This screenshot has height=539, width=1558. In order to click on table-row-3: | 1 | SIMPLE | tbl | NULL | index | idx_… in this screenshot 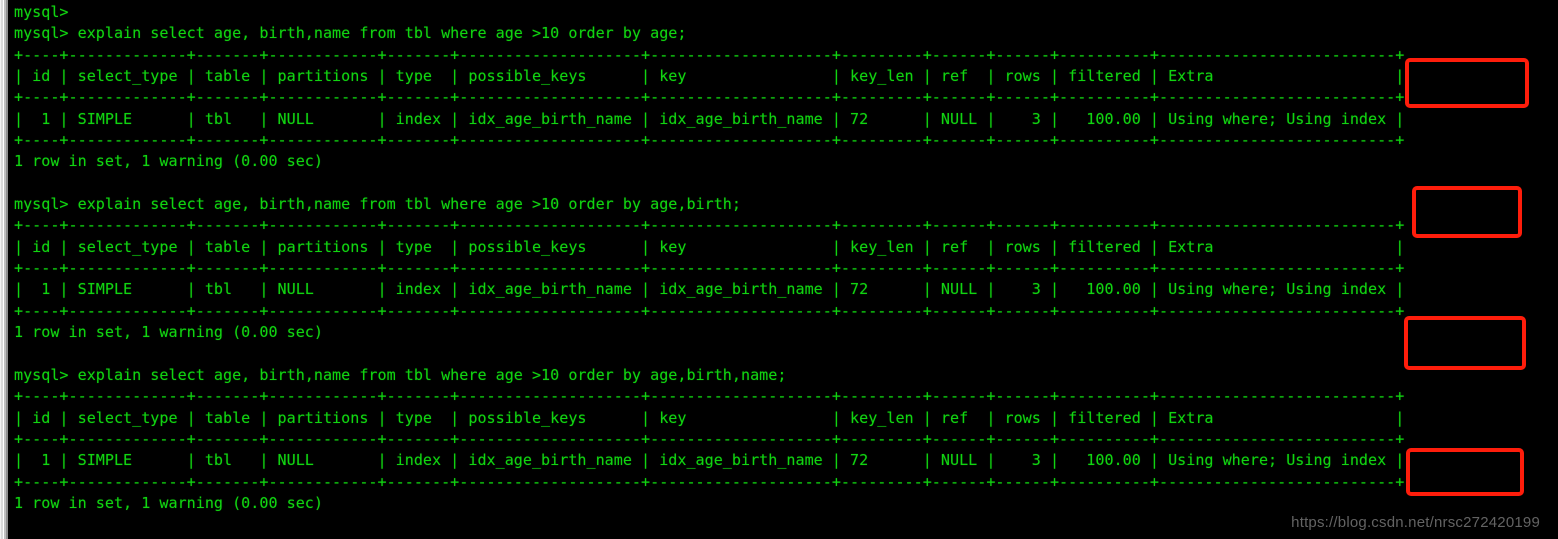, I will do `click(709, 460)`.